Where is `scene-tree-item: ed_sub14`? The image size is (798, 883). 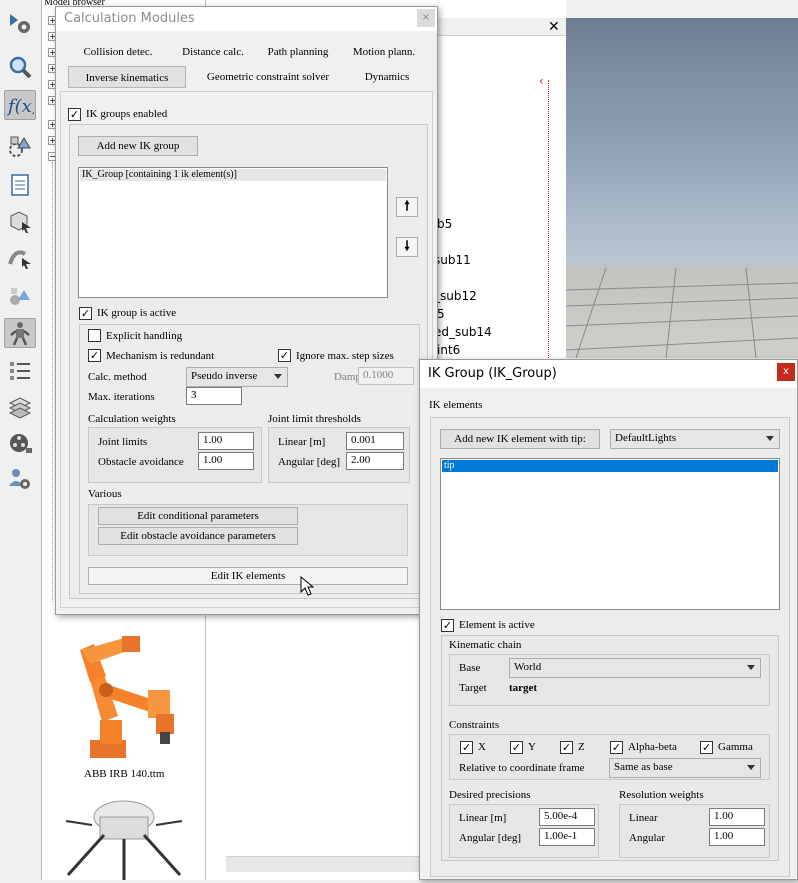
scene-tree-item: ed_sub14 is located at coordinates (463, 332).